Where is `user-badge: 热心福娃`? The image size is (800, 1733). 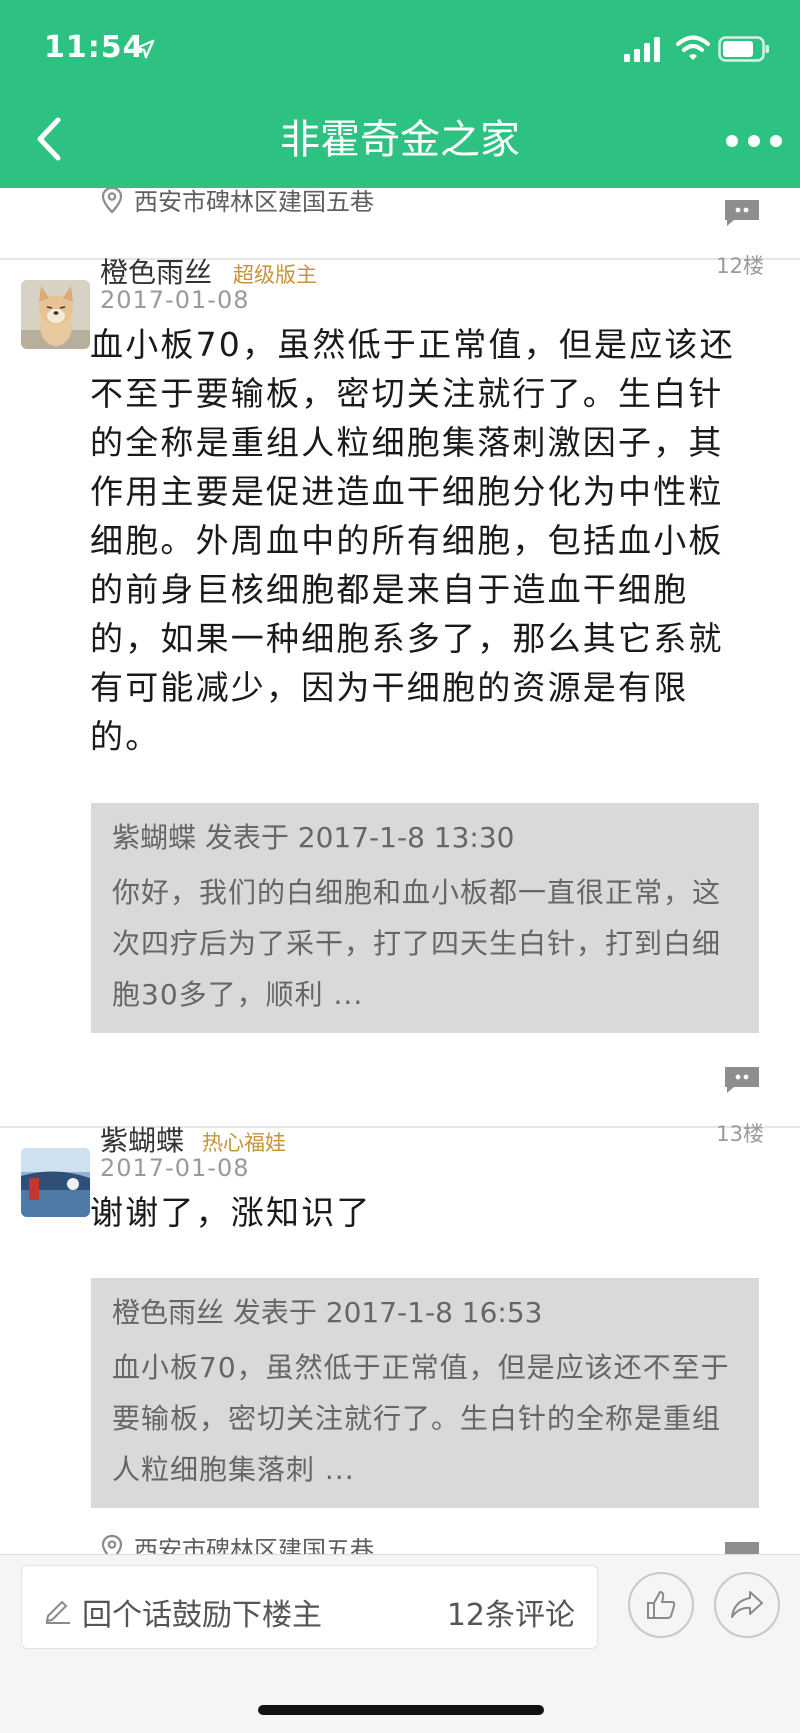
user-badge: 热心福娃 is located at coordinates (244, 1143).